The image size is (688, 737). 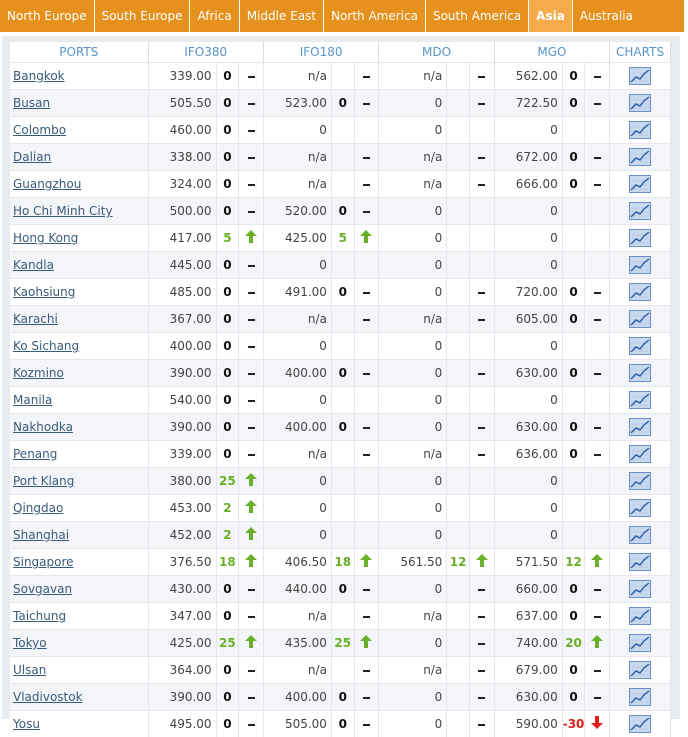 What do you see at coordinates (48, 697) in the screenshot?
I see `port-link: Vladivostok` at bounding box center [48, 697].